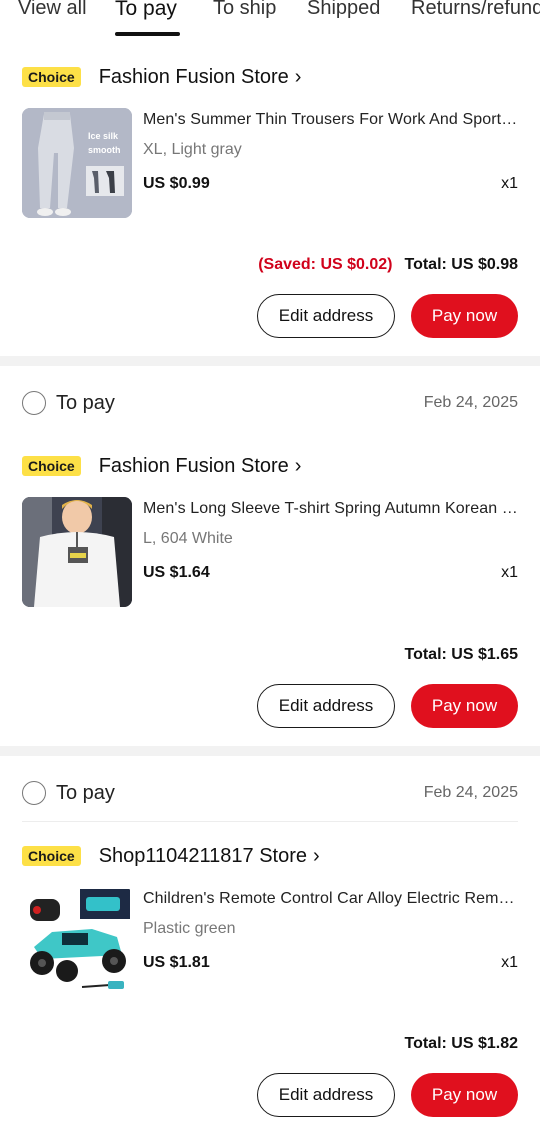 The image size is (540, 1139). What do you see at coordinates (244, 10) in the screenshot?
I see `tab-to-ship: To ship` at bounding box center [244, 10].